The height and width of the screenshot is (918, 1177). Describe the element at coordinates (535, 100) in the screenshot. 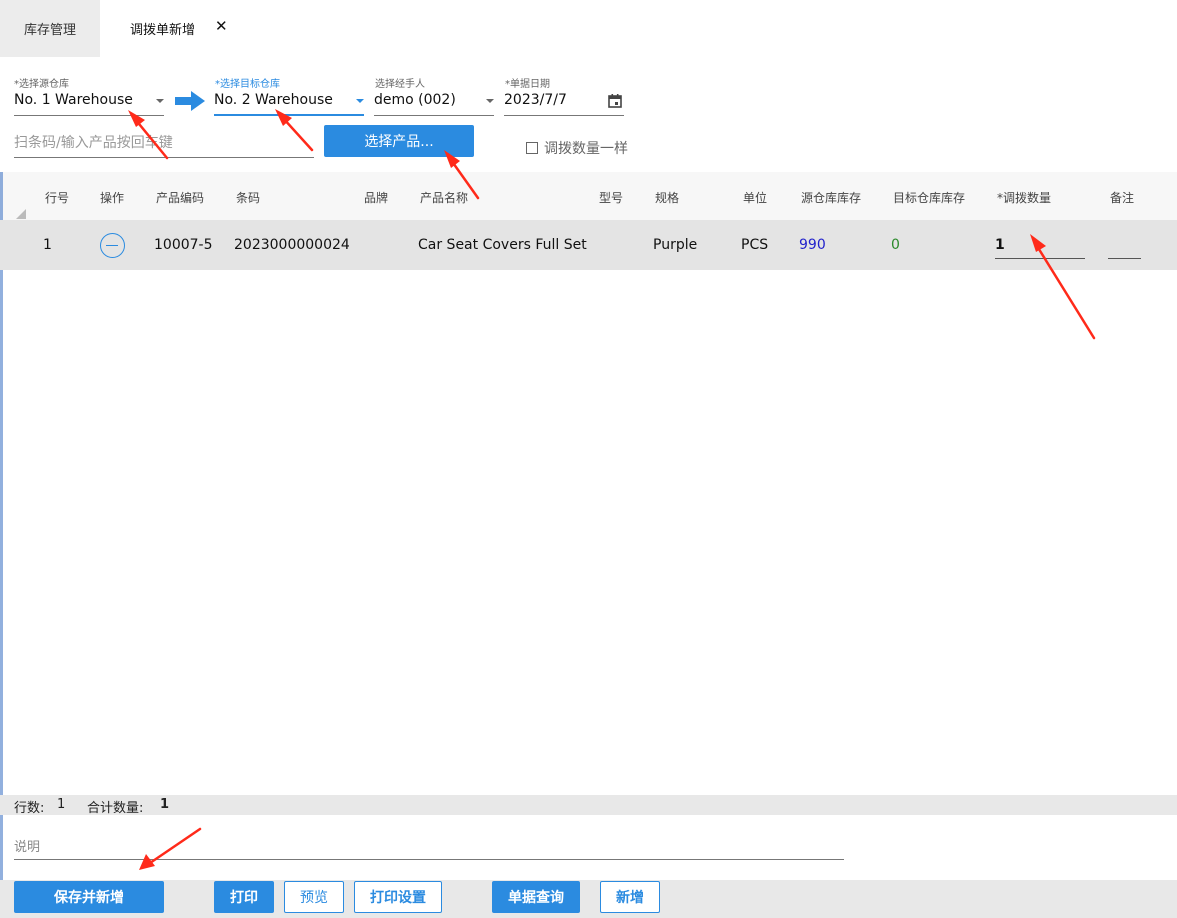

I see `document-date-value: 2023/7/7` at that location.